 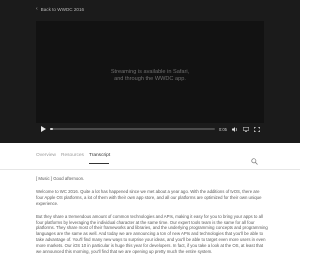 I want to click on search-button, so click(x=254, y=158).